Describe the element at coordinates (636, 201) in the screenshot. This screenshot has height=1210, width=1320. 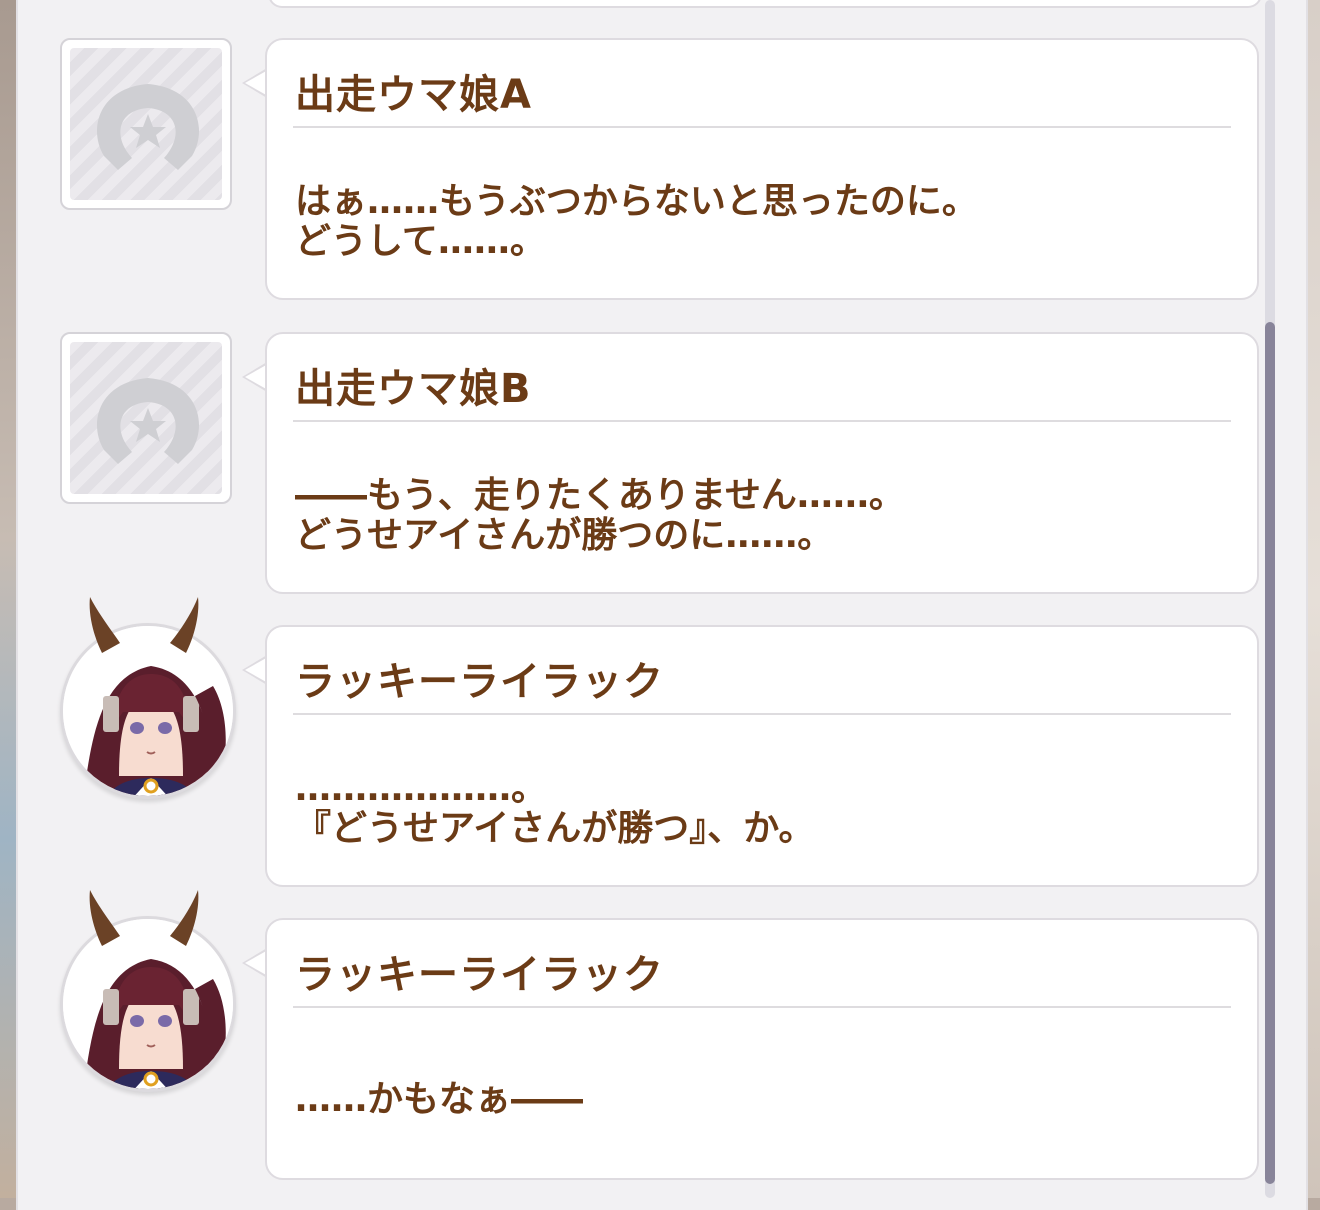
I see `dialogue-line: はぁ……もうぶつからないと思ったのに。` at that location.